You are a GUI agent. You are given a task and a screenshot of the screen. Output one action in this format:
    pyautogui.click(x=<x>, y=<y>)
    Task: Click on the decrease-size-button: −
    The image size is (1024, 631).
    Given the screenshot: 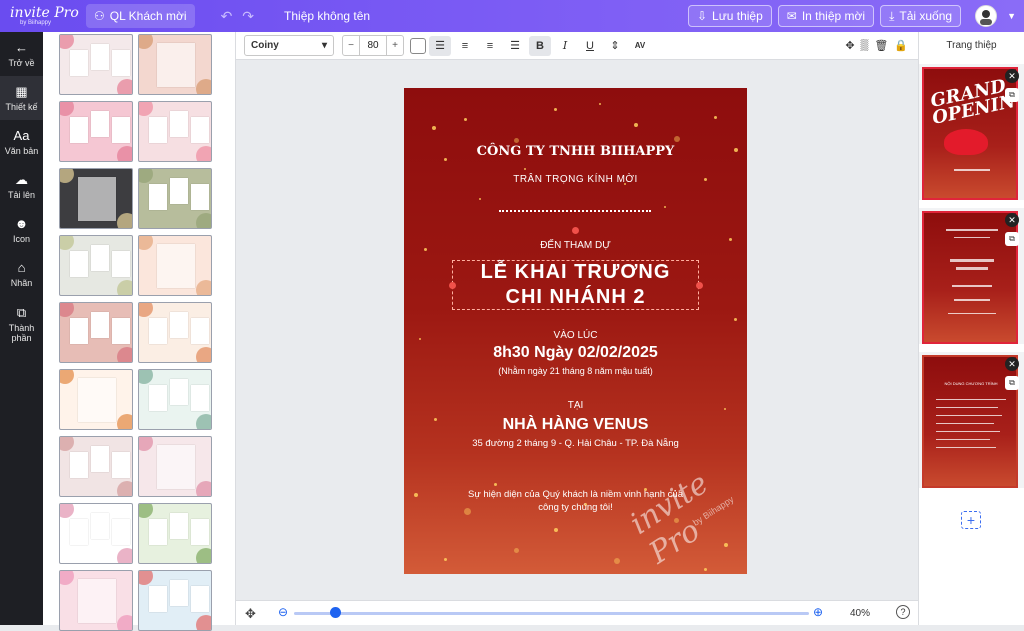 What is the action you would take?
    pyautogui.click(x=351, y=45)
    